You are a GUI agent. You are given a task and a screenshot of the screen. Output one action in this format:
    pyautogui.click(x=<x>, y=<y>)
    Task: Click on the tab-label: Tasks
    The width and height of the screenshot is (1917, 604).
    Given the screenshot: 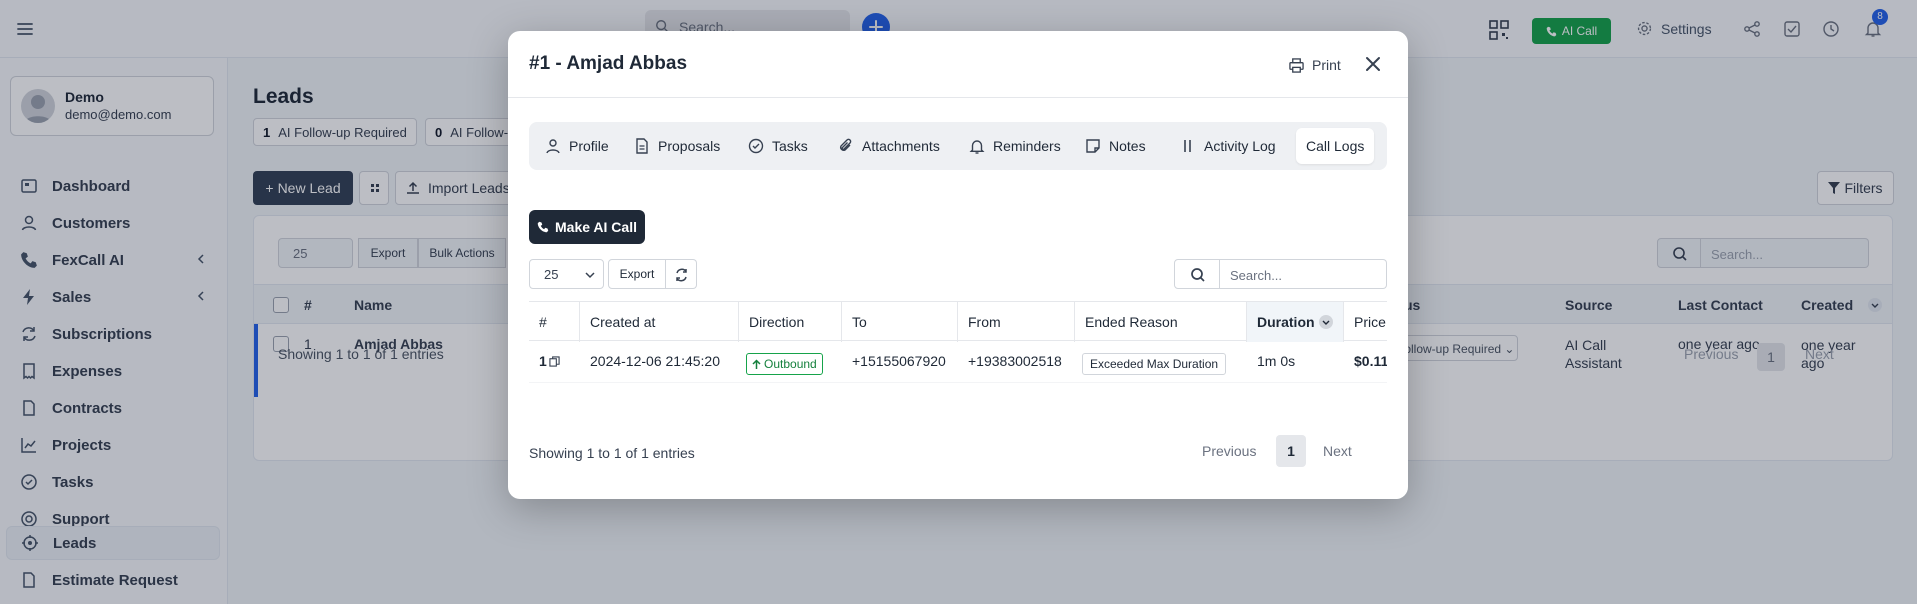 What is the action you would take?
    pyautogui.click(x=790, y=146)
    